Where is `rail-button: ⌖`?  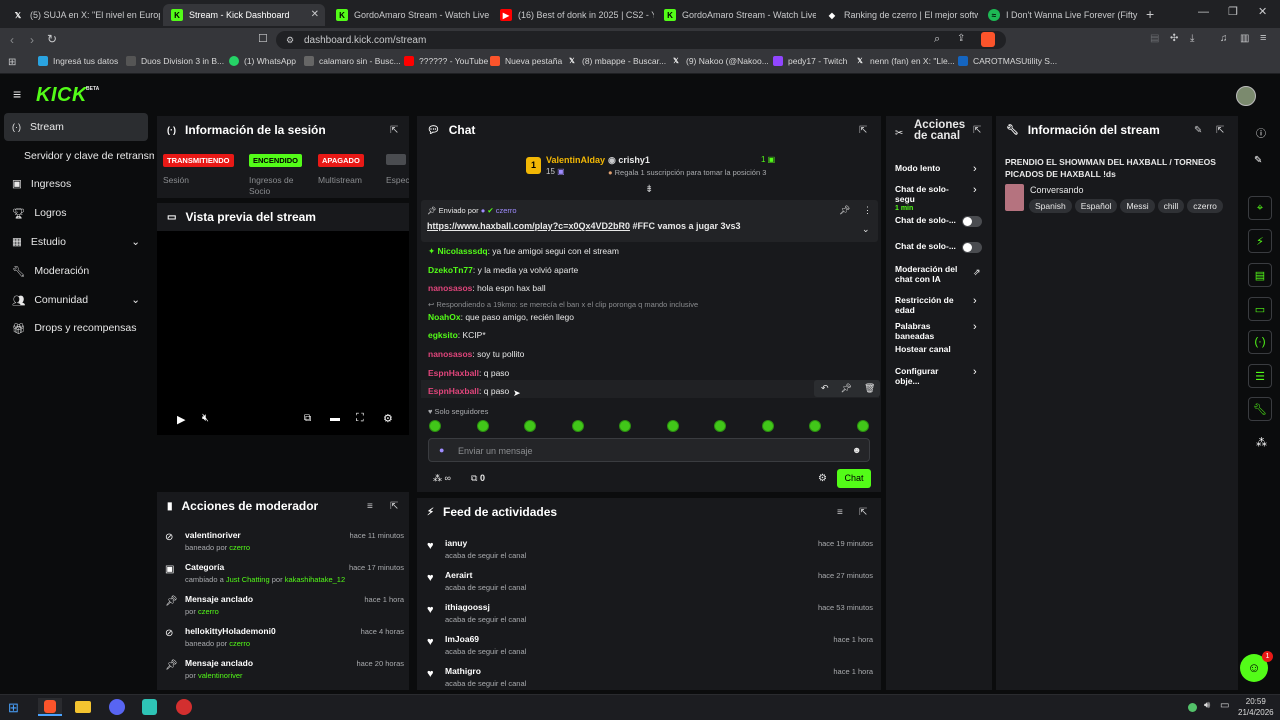
rail-button: ⌖ is located at coordinates (1260, 208).